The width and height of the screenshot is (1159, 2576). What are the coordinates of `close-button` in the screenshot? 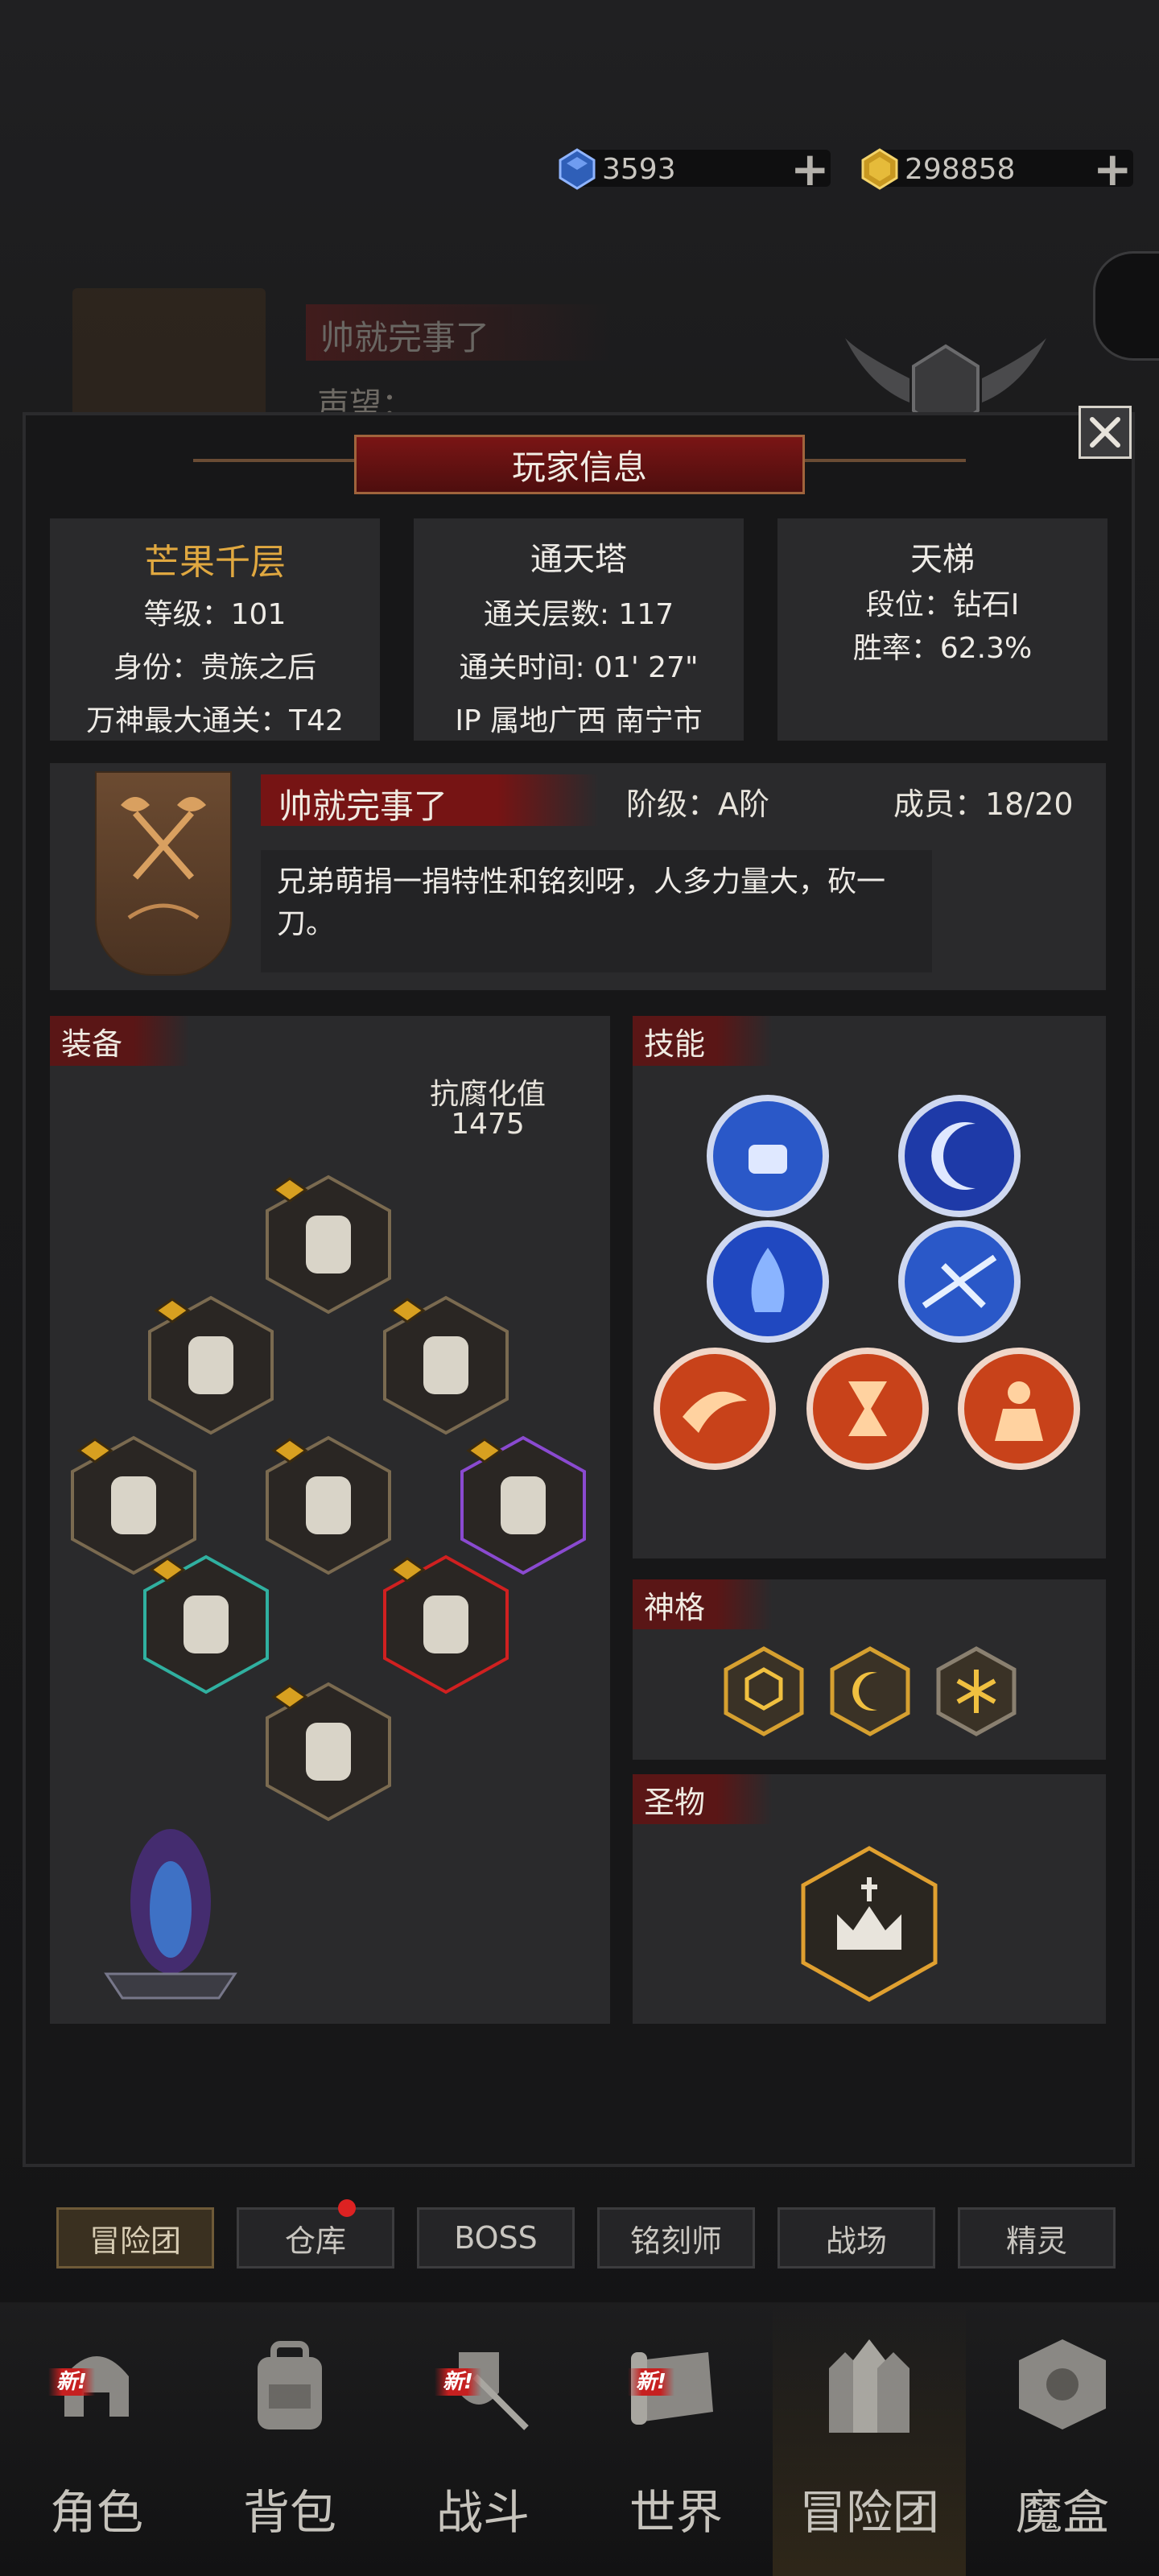 It's located at (1105, 432).